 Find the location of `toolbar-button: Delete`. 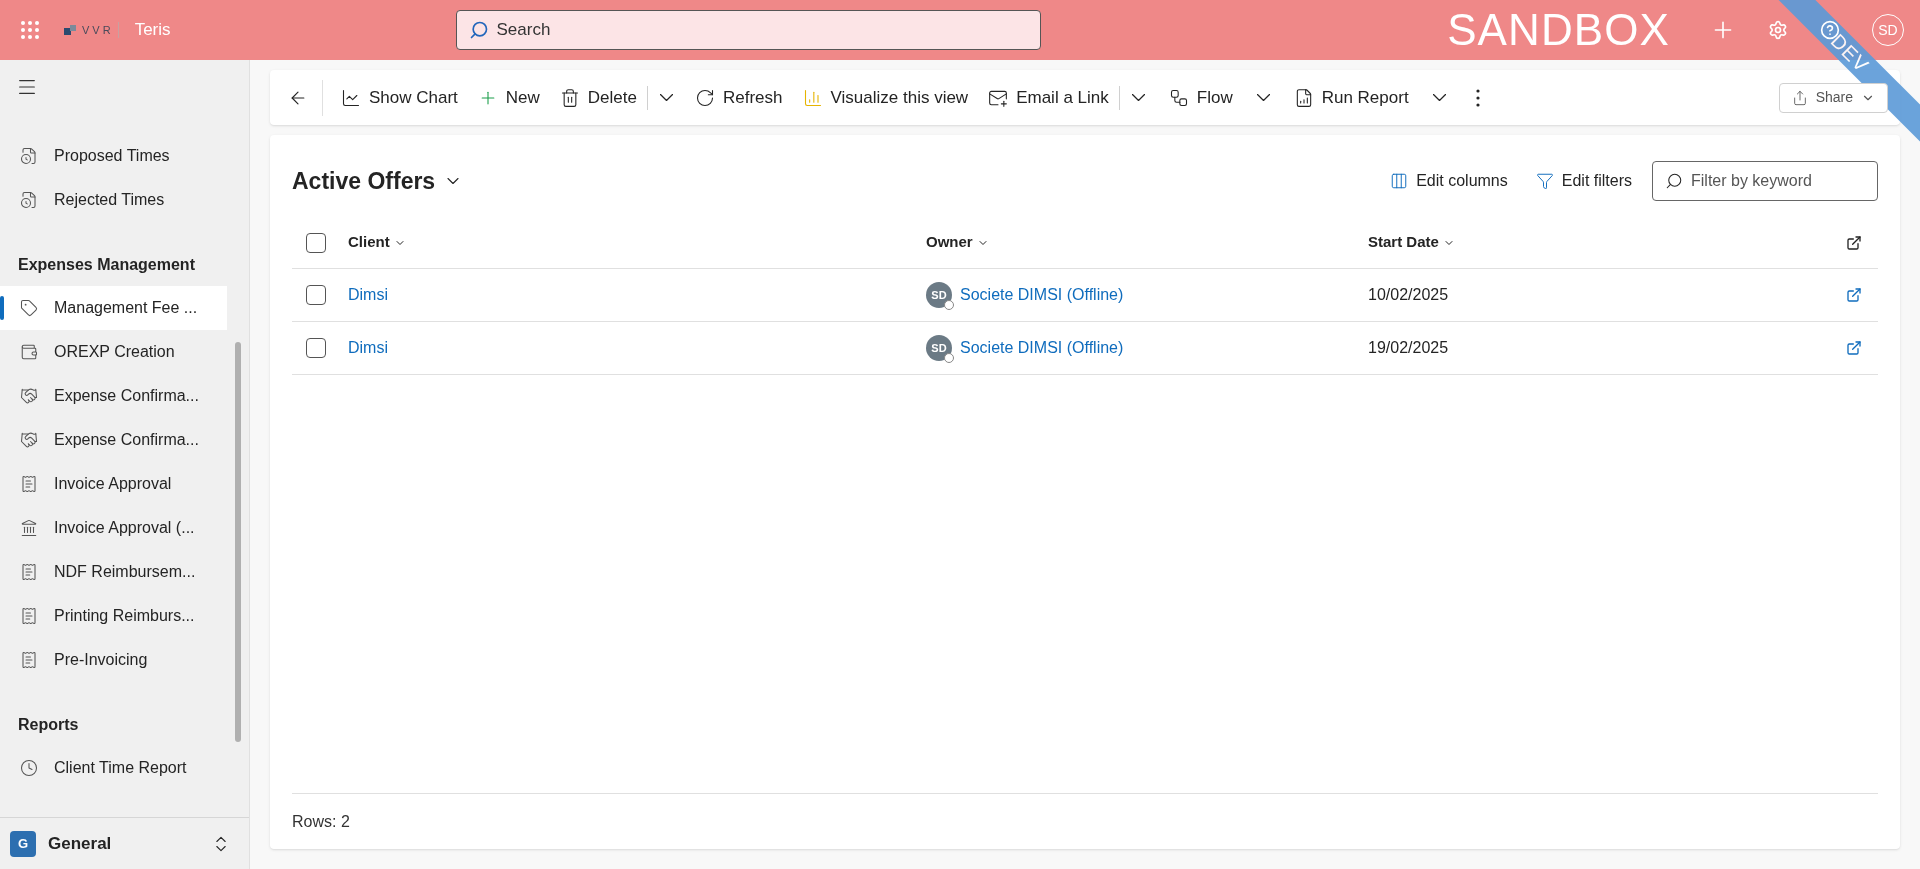

toolbar-button: Delete is located at coordinates (598, 97).